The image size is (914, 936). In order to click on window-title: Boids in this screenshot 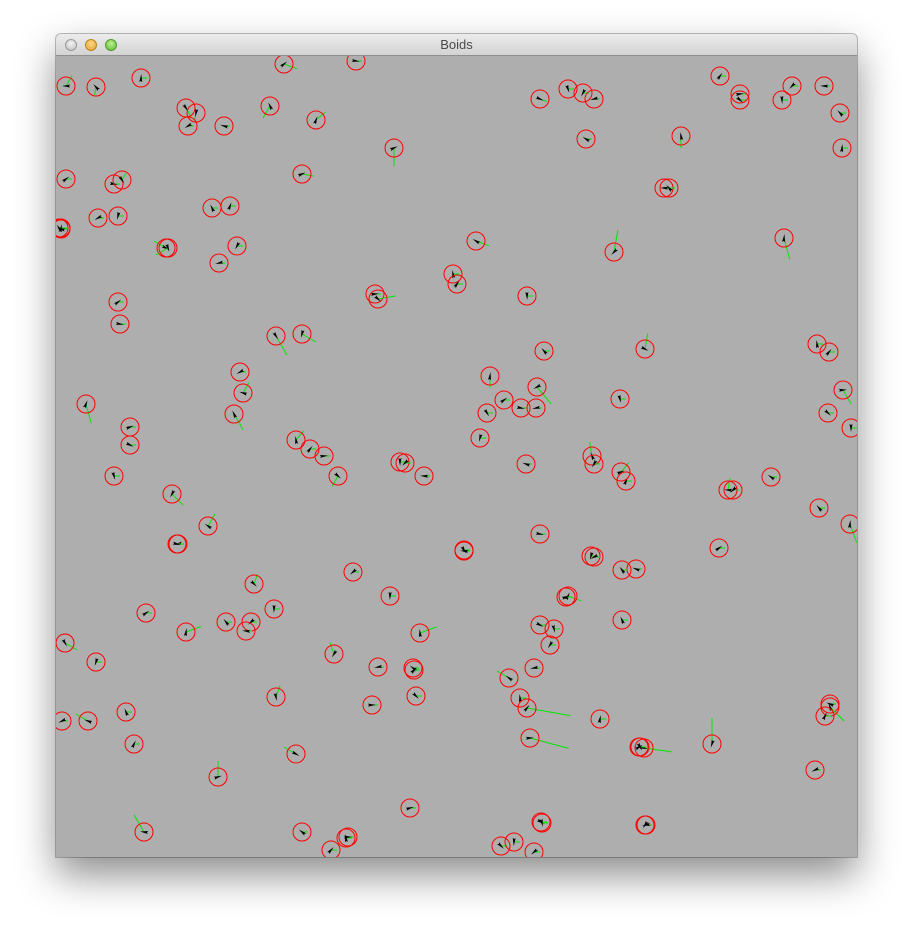, I will do `click(456, 44)`.